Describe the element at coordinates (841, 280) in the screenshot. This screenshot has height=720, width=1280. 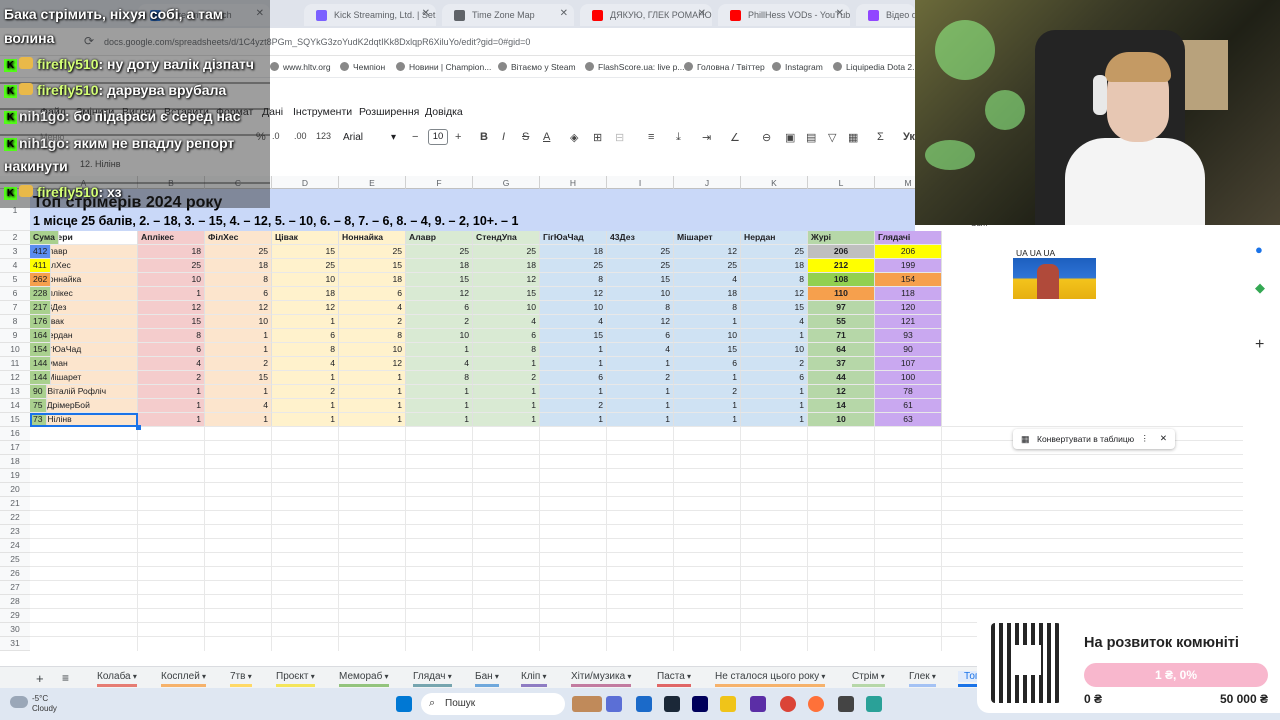
I see `table-cell: 108` at that location.